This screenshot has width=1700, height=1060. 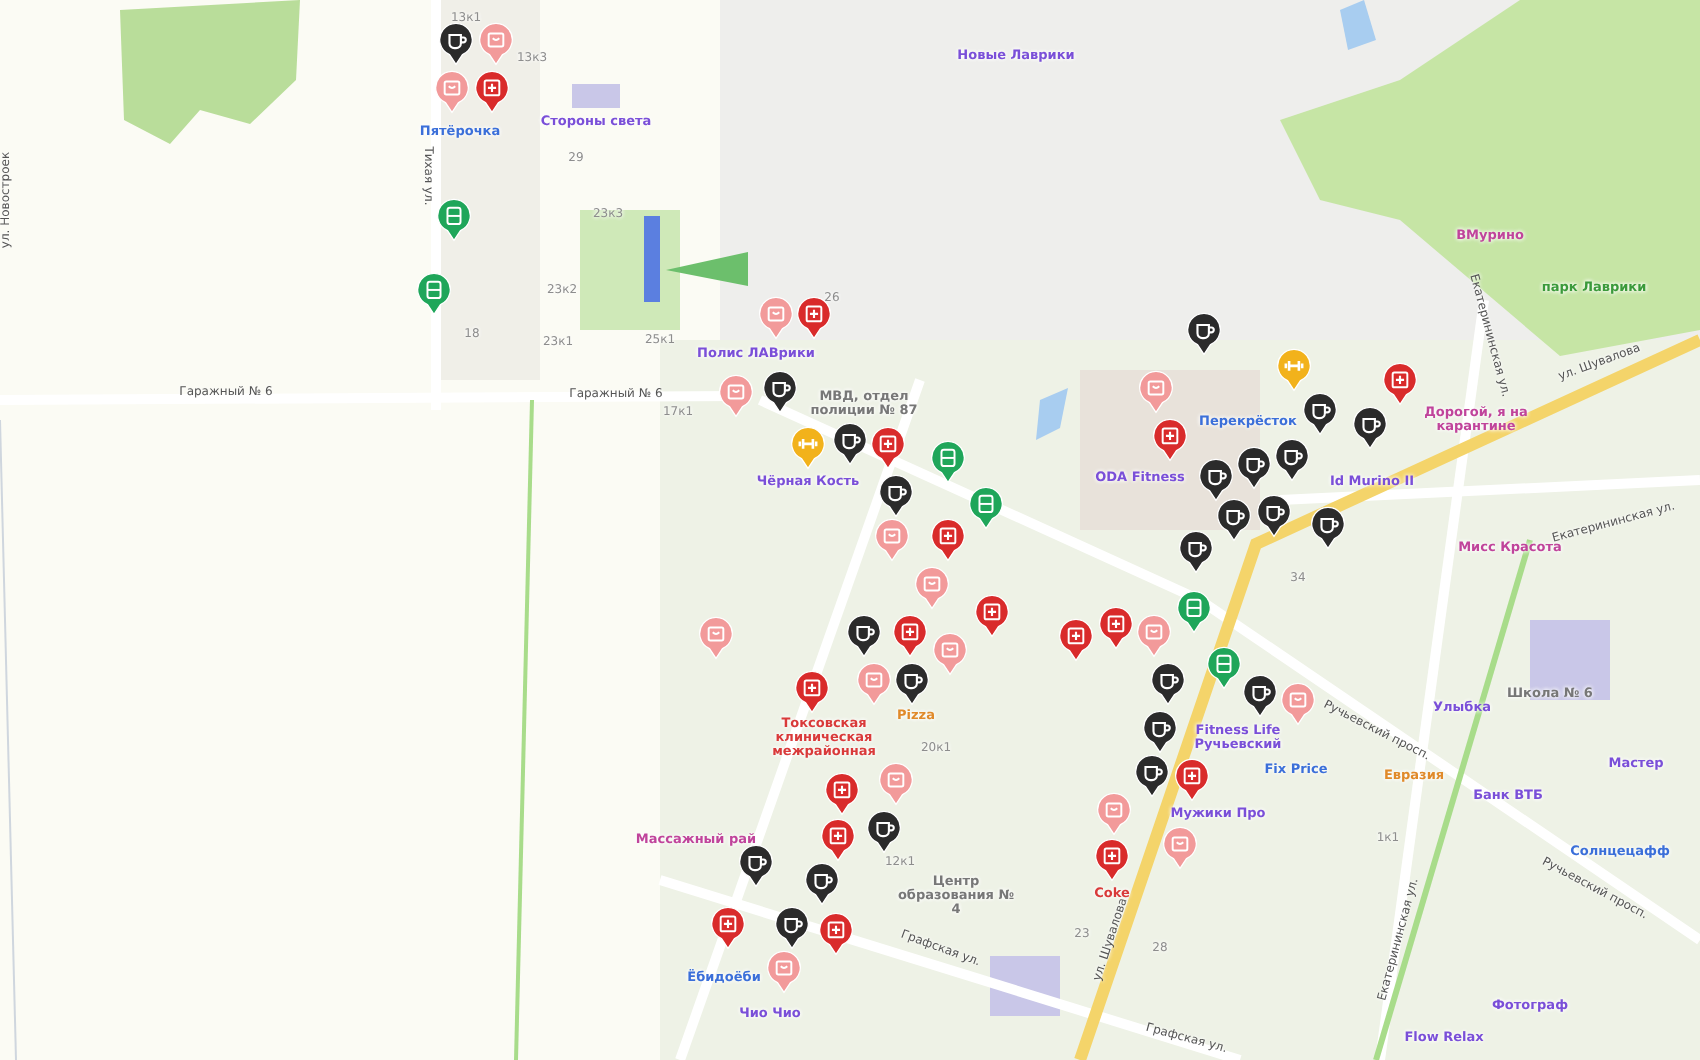 What do you see at coordinates (707, 269) in the screenshot?
I see `view-direction-cone` at bounding box center [707, 269].